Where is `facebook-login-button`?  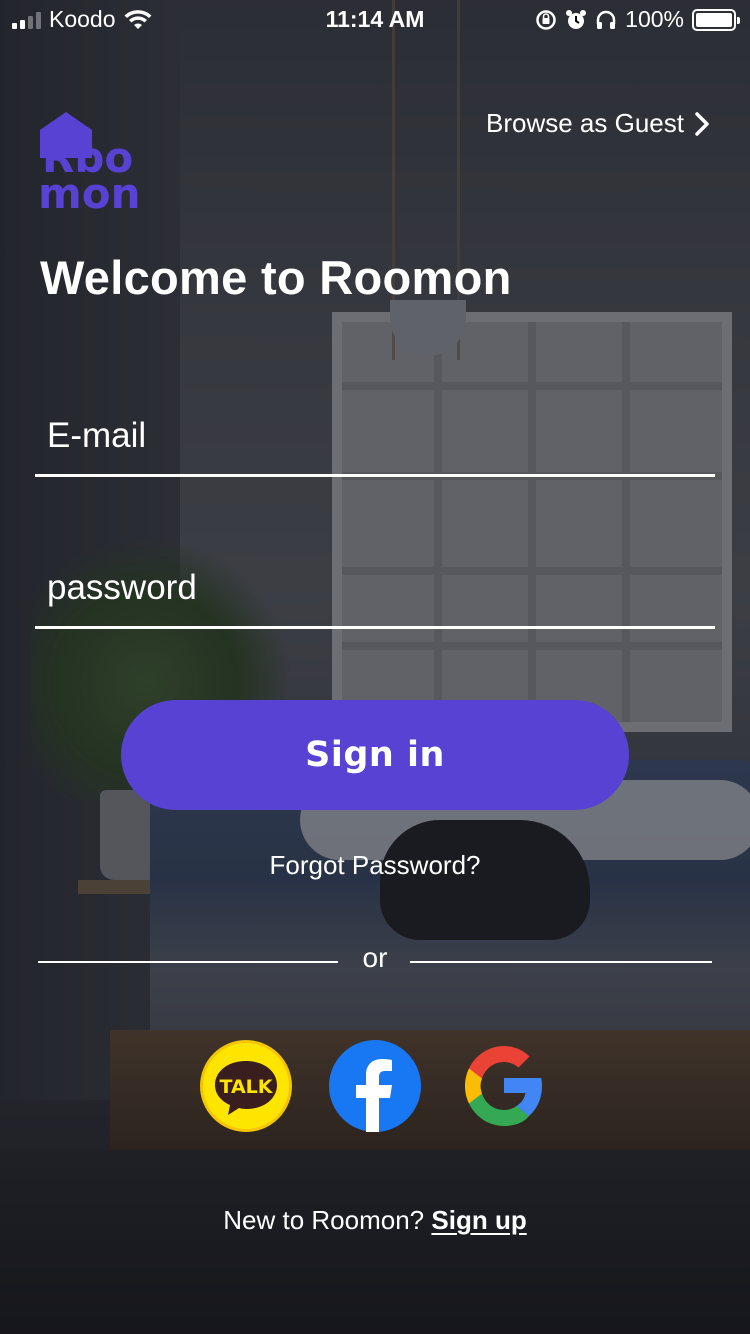
facebook-login-button is located at coordinates (375, 1086).